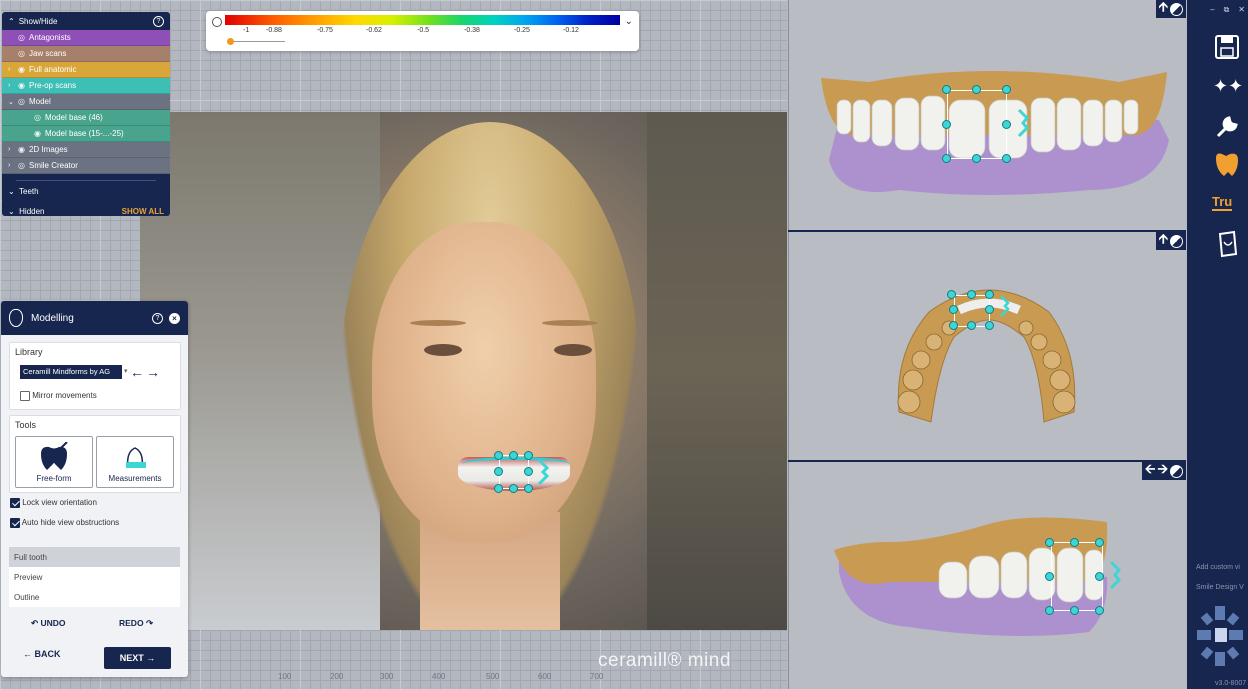 This screenshot has width=1248, height=689. What do you see at coordinates (126, 371) in the screenshot?
I see `dropdown-caret-icon: ▾` at bounding box center [126, 371].